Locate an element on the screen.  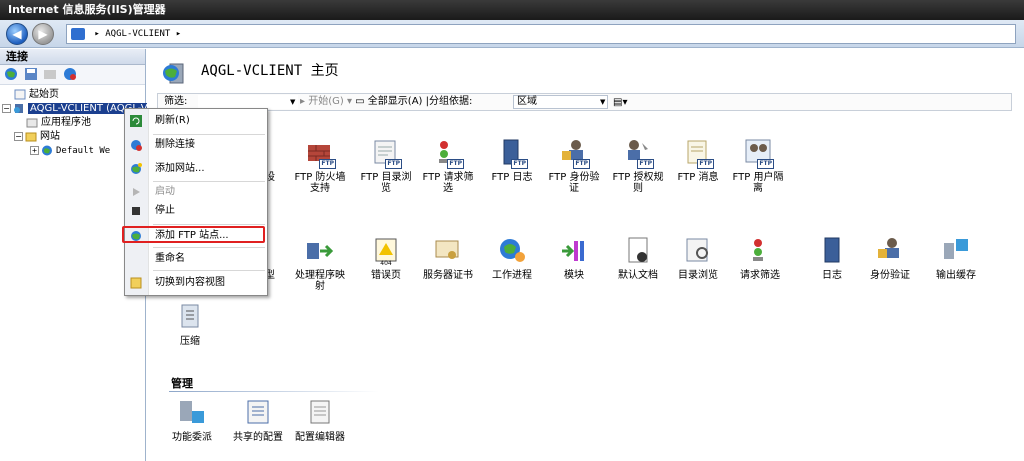
feature-worker-processes: 工作进程 is located at coordinates (512, 258).